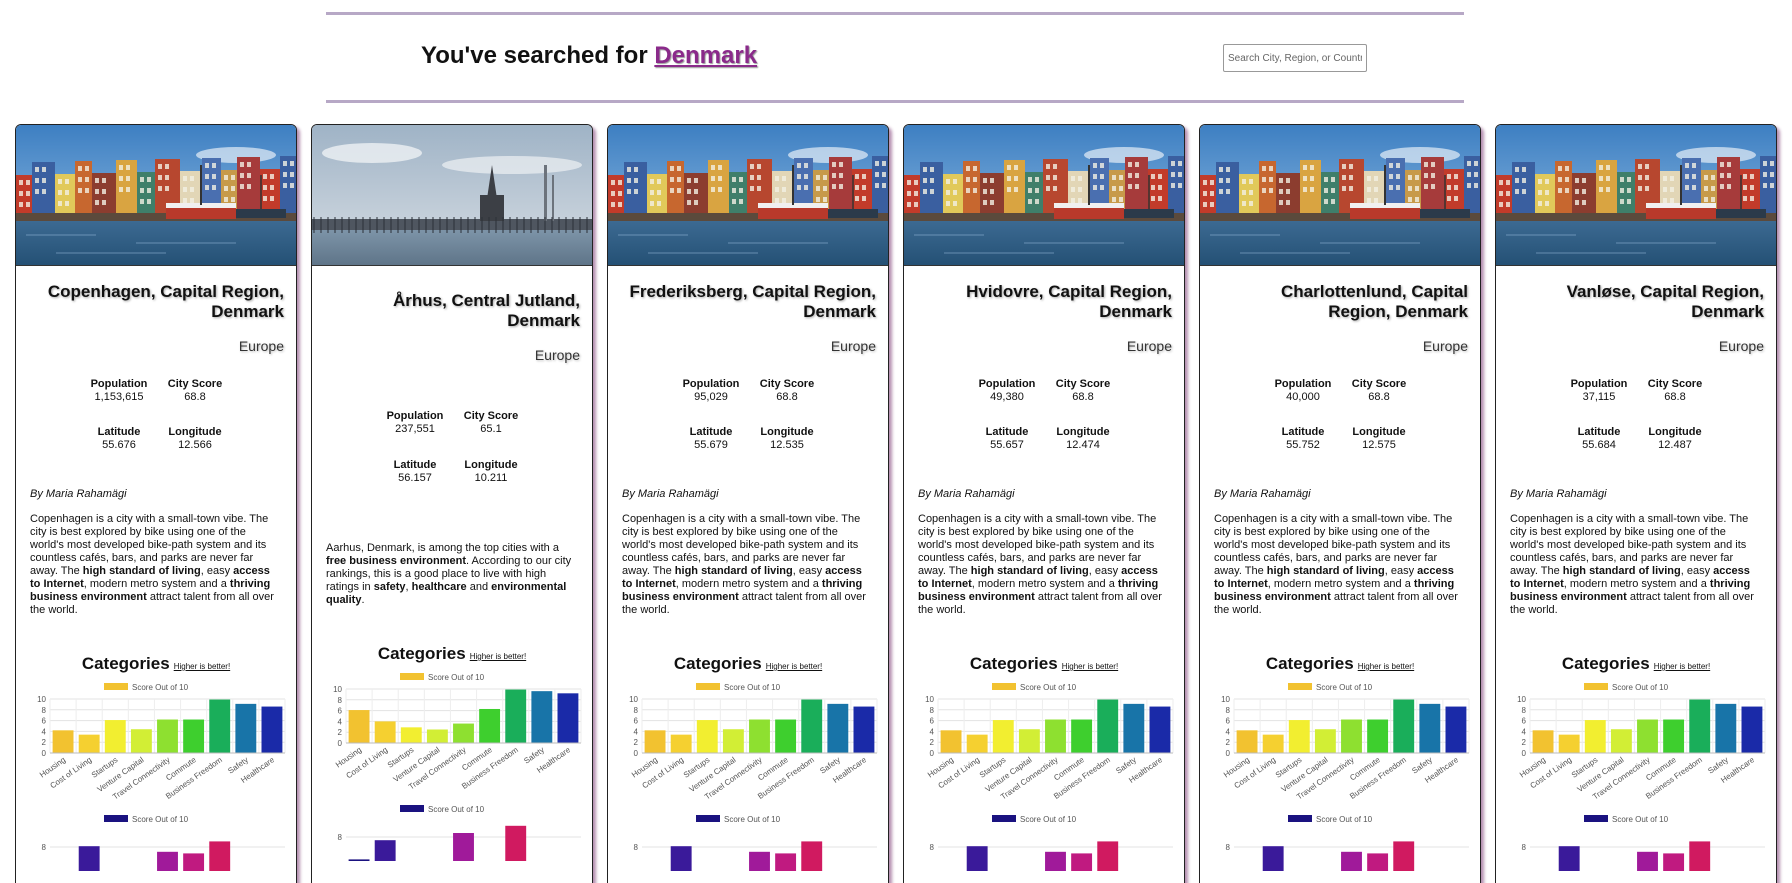 The height and width of the screenshot is (883, 1792). What do you see at coordinates (1295, 58) in the screenshot?
I see `search-input` at bounding box center [1295, 58].